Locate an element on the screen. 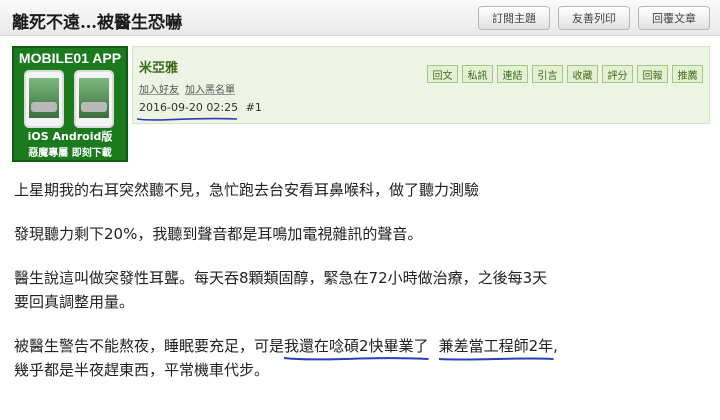  underlined-text: 兼差當工程師2年 is located at coordinates (496, 347).